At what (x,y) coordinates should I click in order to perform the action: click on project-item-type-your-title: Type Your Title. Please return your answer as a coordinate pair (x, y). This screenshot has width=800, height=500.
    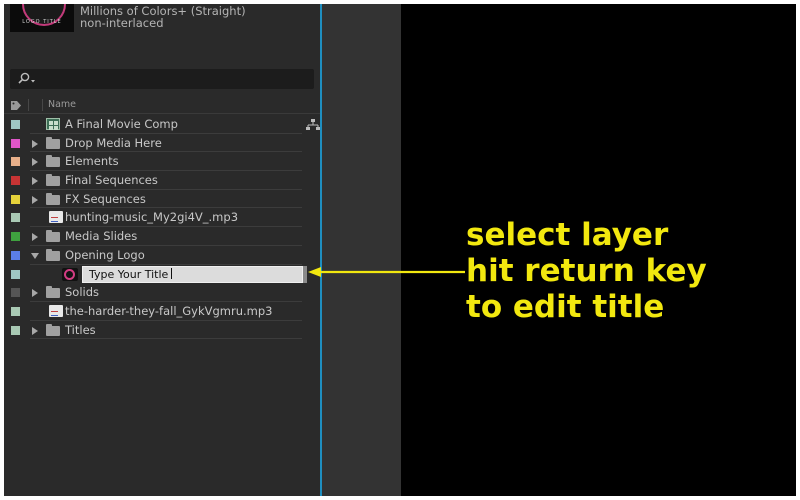
    Looking at the image, I should click on (162, 274).